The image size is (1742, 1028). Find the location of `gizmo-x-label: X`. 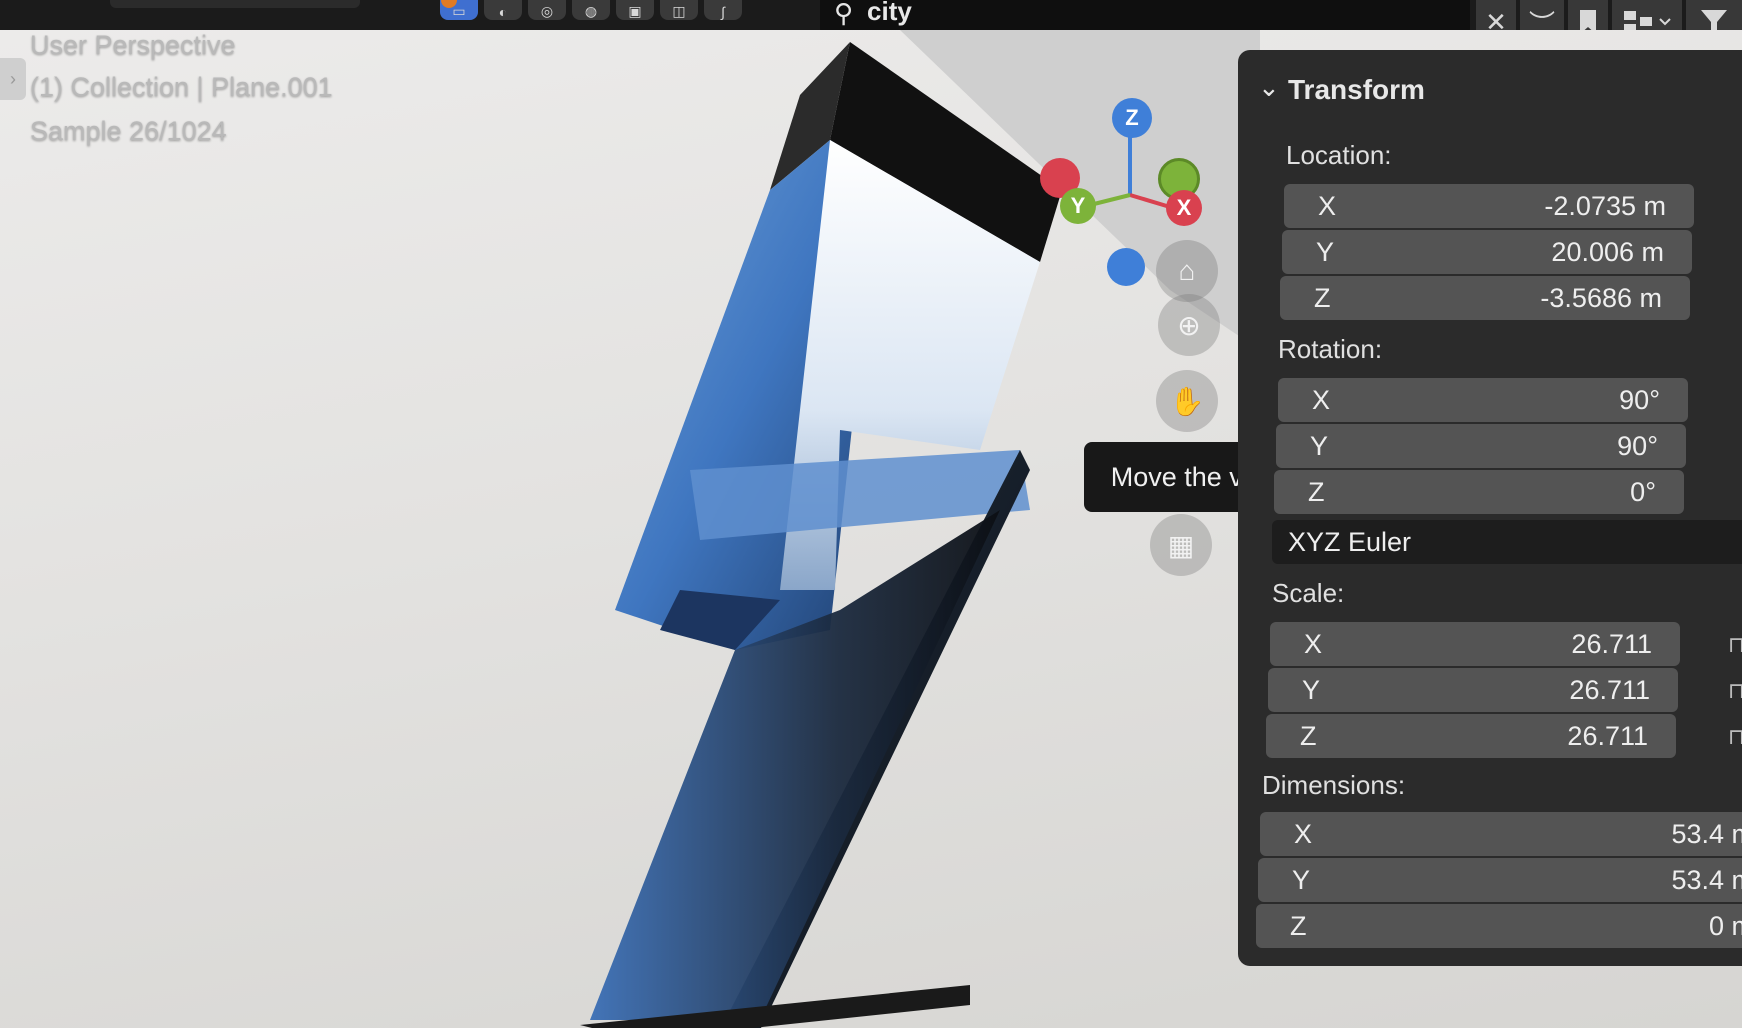

gizmo-x-label: X is located at coordinates (1184, 207).